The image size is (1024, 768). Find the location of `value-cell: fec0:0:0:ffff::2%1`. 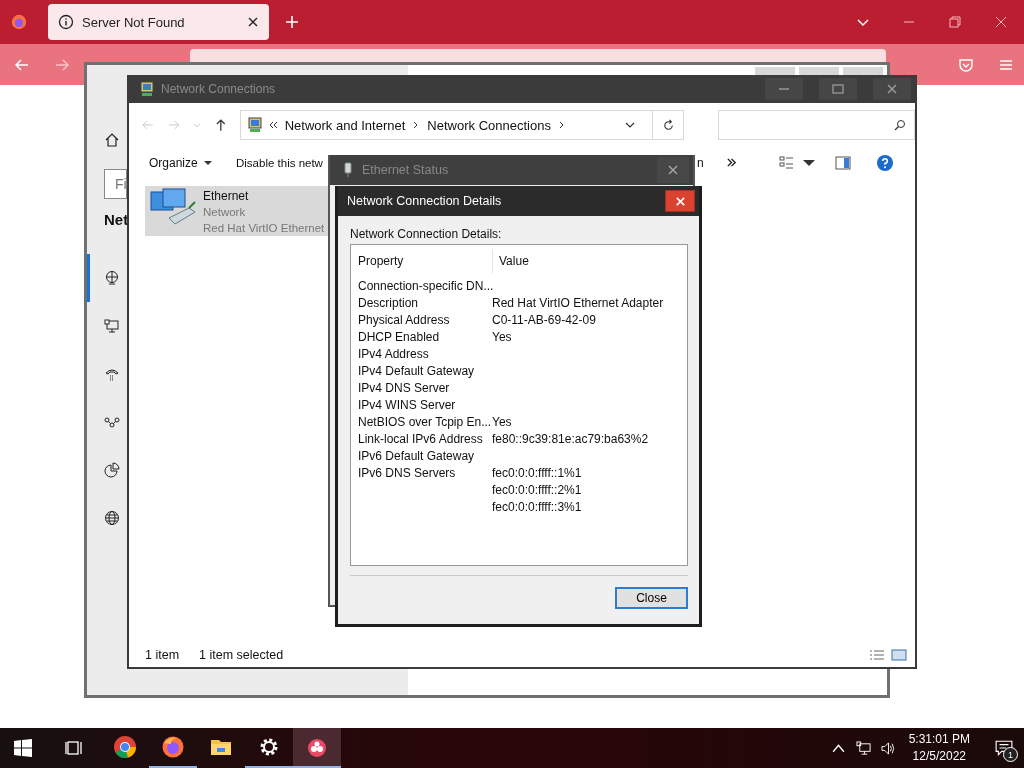

value-cell: fec0:0:0:ffff::2%1 is located at coordinates (537, 489).